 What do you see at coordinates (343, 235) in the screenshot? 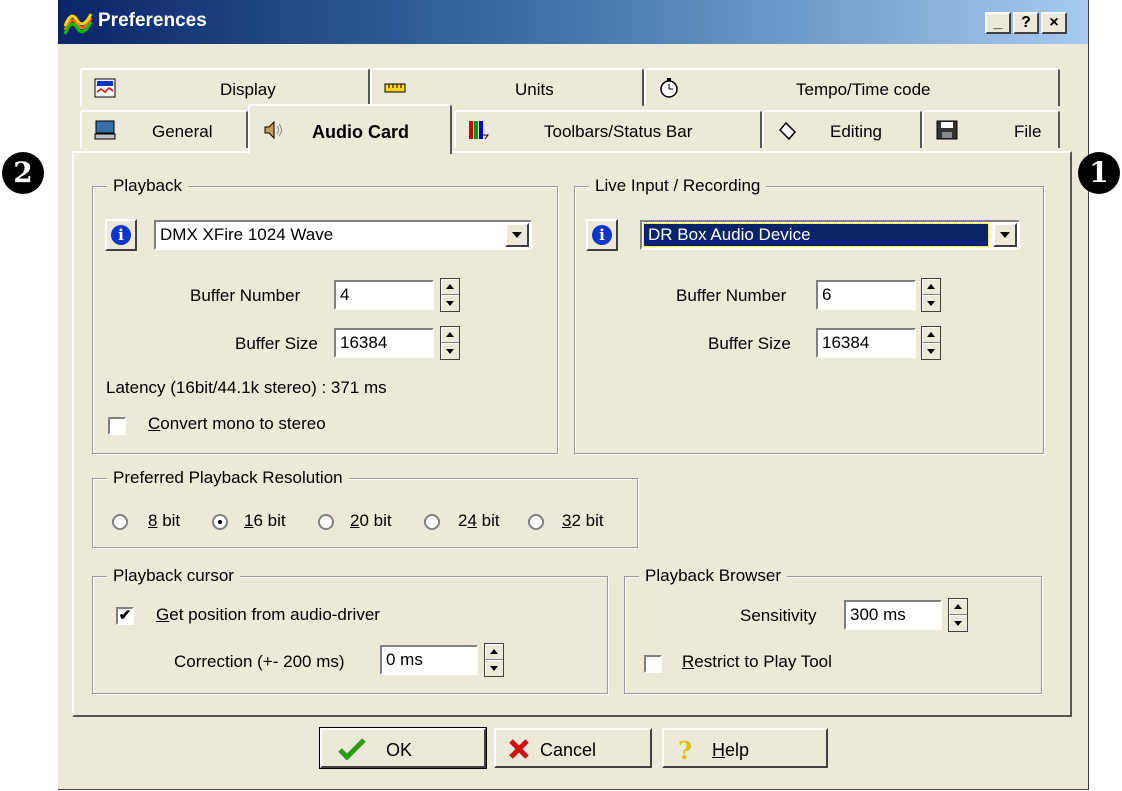
I see `playback-device-select: DMX XFire 1024 Wave` at bounding box center [343, 235].